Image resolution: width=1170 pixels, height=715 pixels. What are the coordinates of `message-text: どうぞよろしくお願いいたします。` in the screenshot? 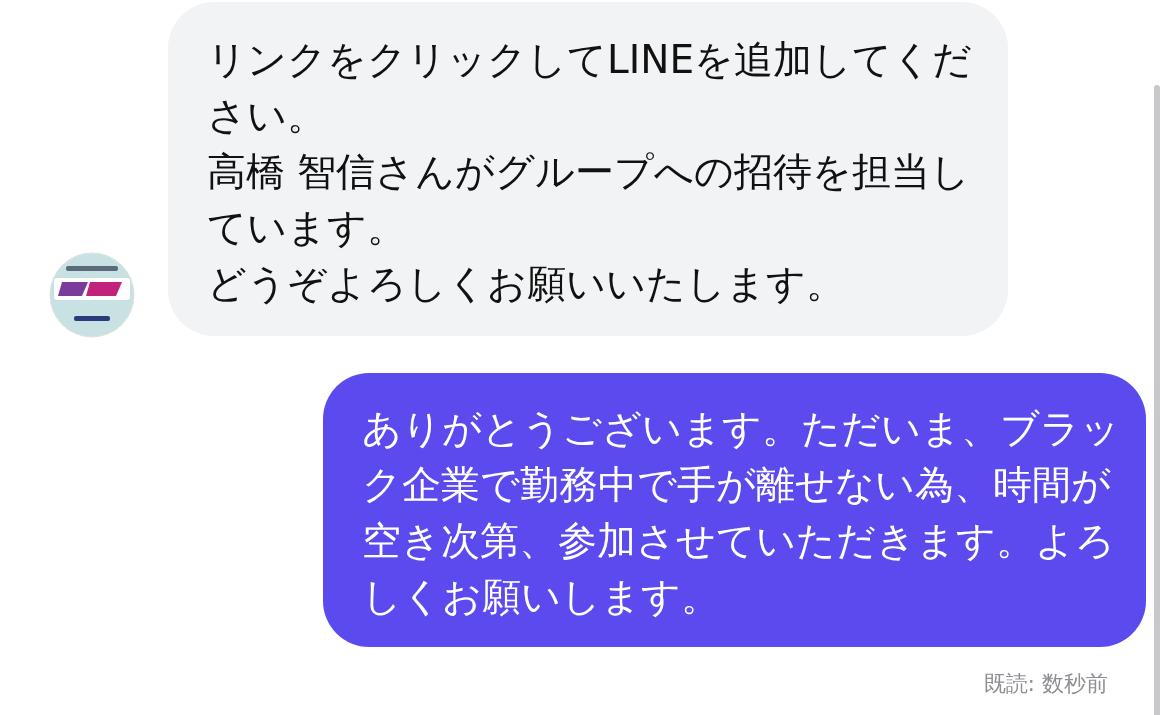 It's located at (526, 284).